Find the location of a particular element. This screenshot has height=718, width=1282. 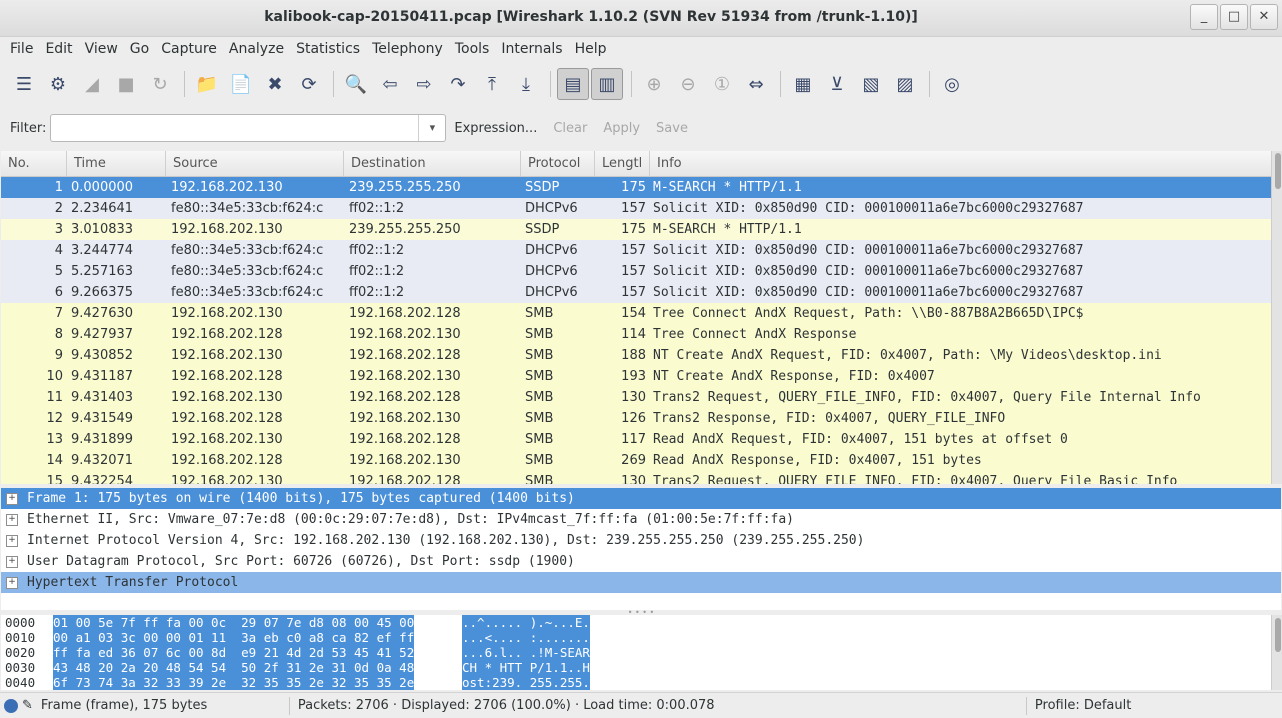

menu-tools: Tools is located at coordinates (472, 49).